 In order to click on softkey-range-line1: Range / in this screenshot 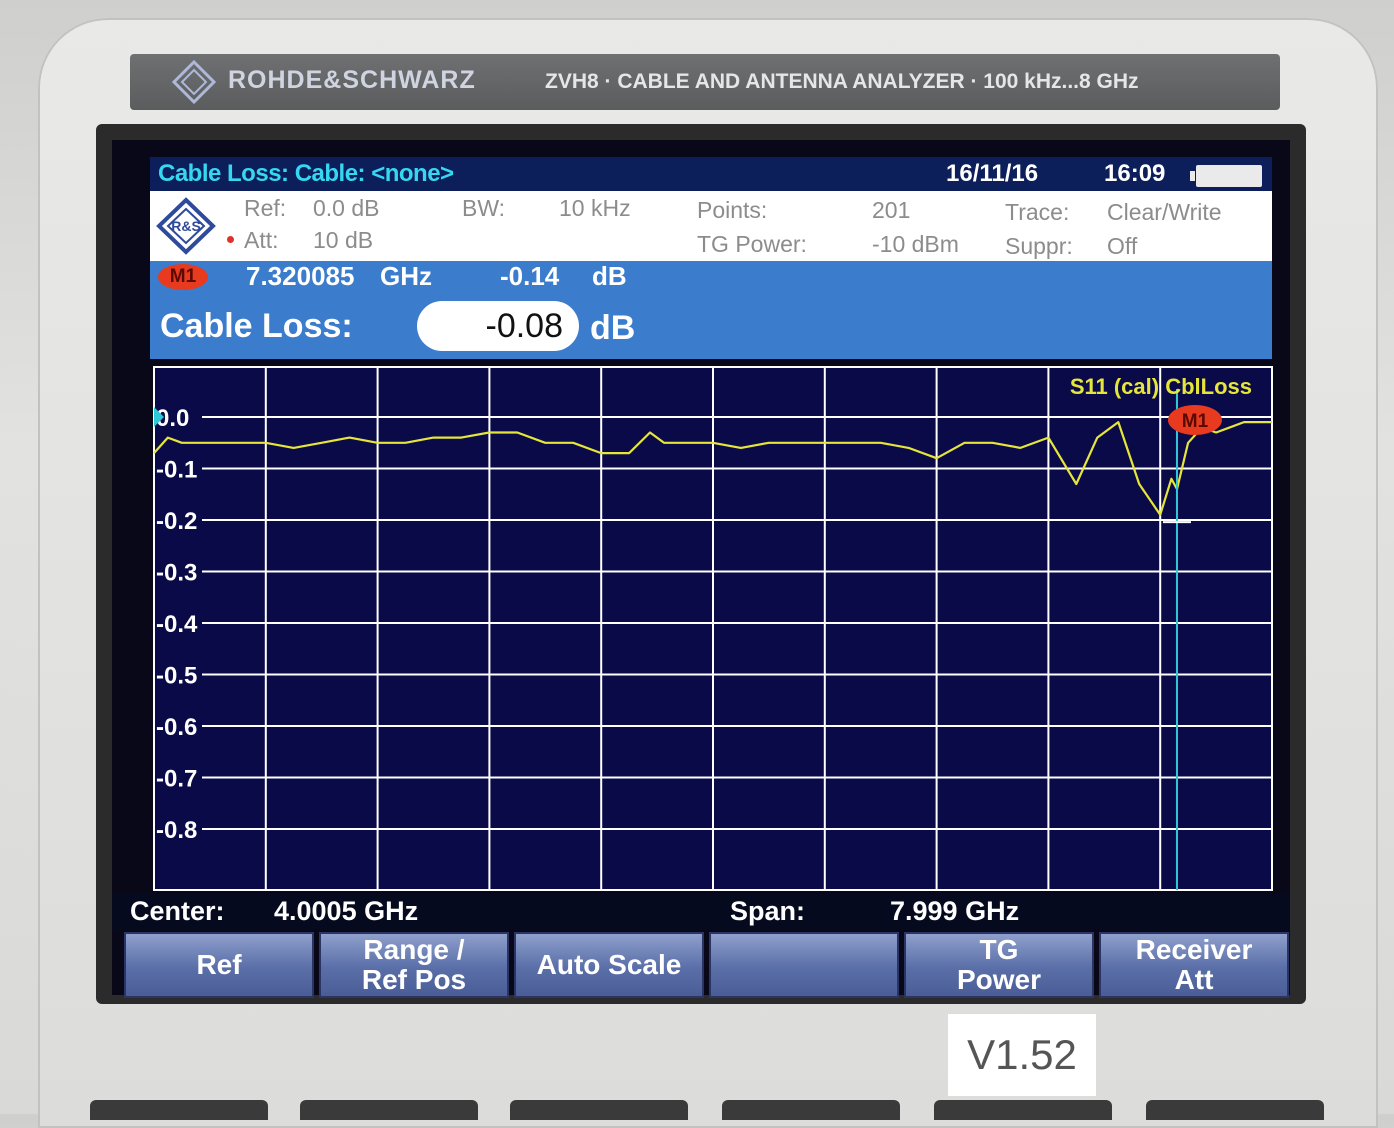, I will do `click(414, 949)`.